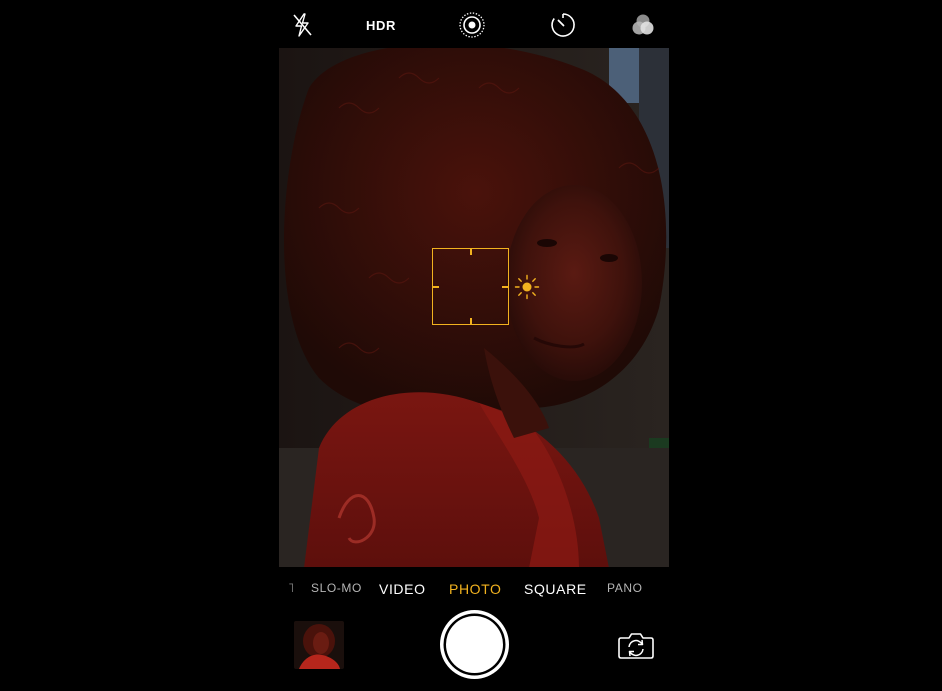 The height and width of the screenshot is (691, 942). I want to click on focus-square, so click(470, 286).